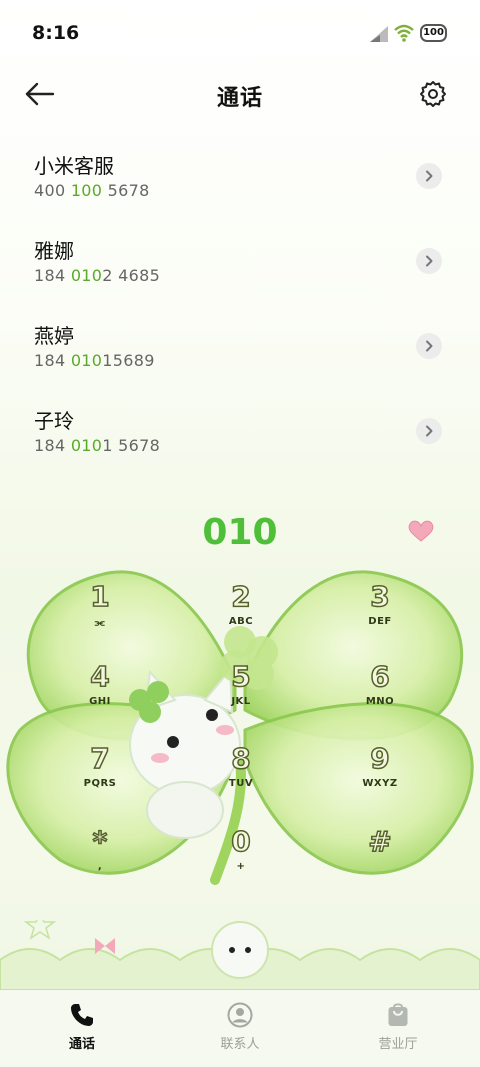 This screenshot has width=480, height=1067. What do you see at coordinates (380, 614) in the screenshot?
I see `key-3: 3 DEF` at bounding box center [380, 614].